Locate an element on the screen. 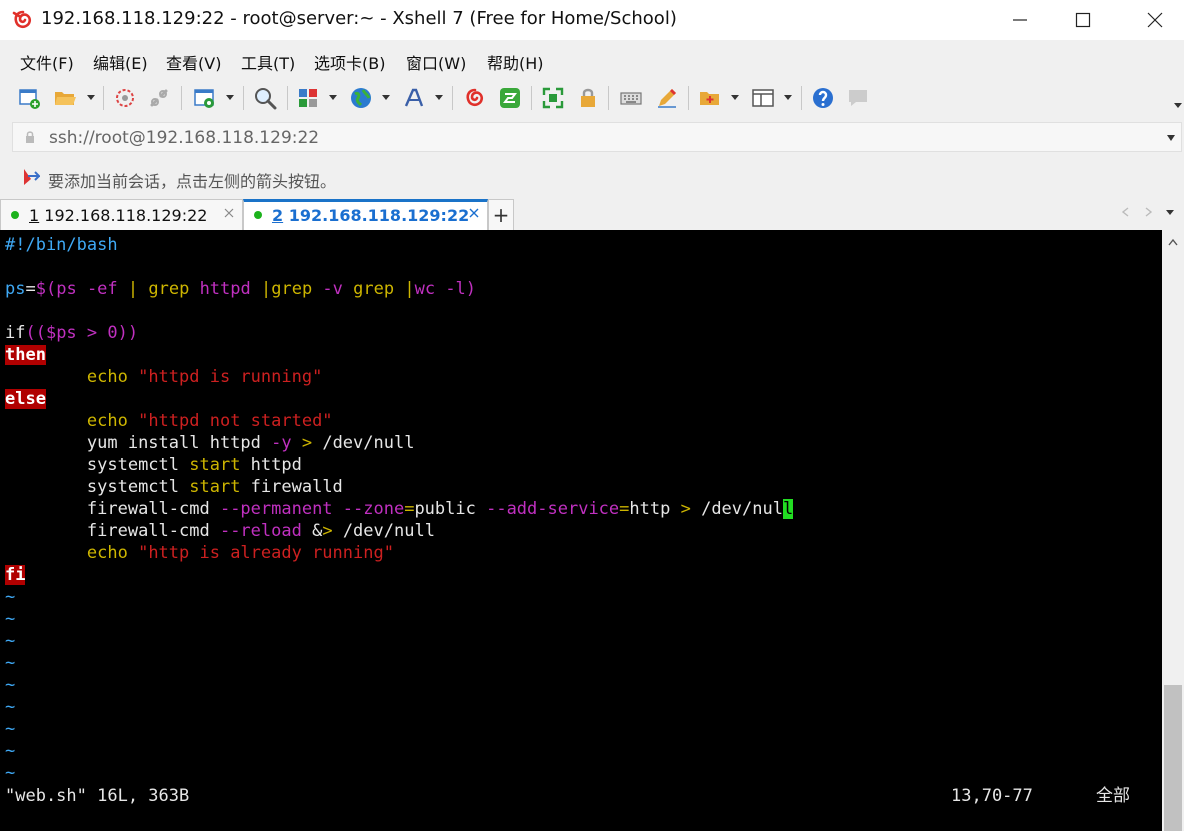 The image size is (1184, 831). code-line-10: yum install httpd -y > /dev/null is located at coordinates (250, 443).